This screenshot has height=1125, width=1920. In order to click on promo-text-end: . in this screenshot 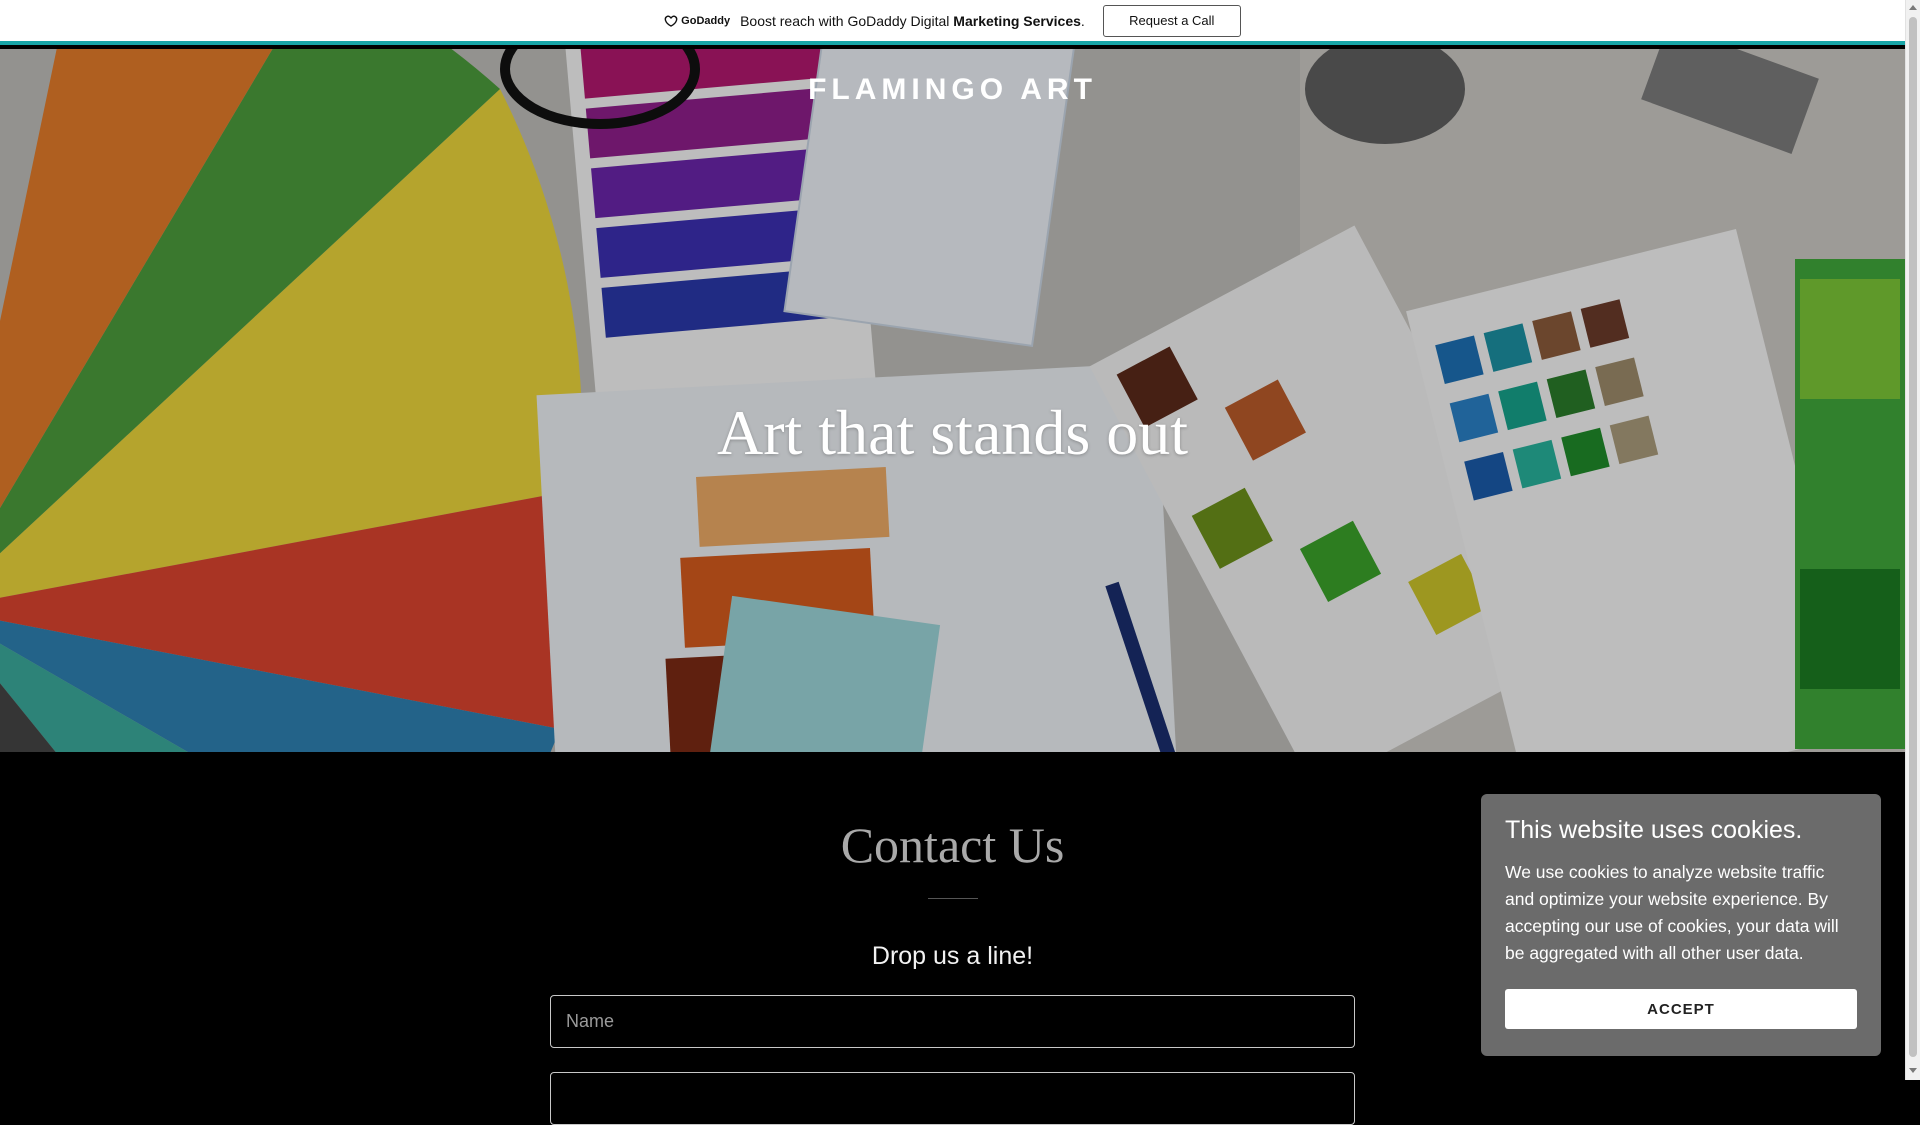, I will do `click(1082, 20)`.